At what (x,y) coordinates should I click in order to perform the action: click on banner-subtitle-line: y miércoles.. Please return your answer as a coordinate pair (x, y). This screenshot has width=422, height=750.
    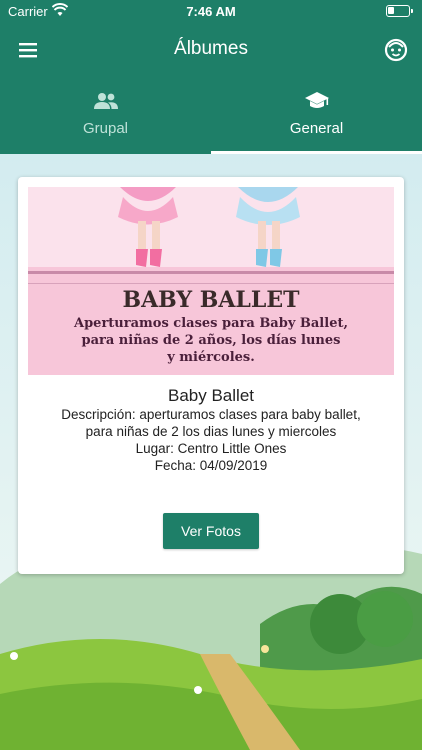
    Looking at the image, I should click on (211, 357).